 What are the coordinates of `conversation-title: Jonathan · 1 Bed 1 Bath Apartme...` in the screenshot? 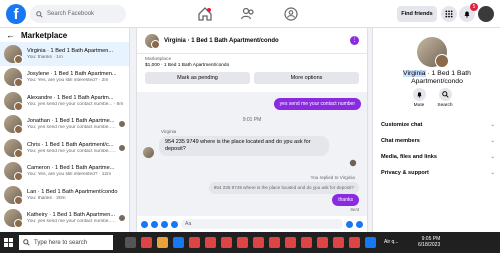 It's located at (71, 121).